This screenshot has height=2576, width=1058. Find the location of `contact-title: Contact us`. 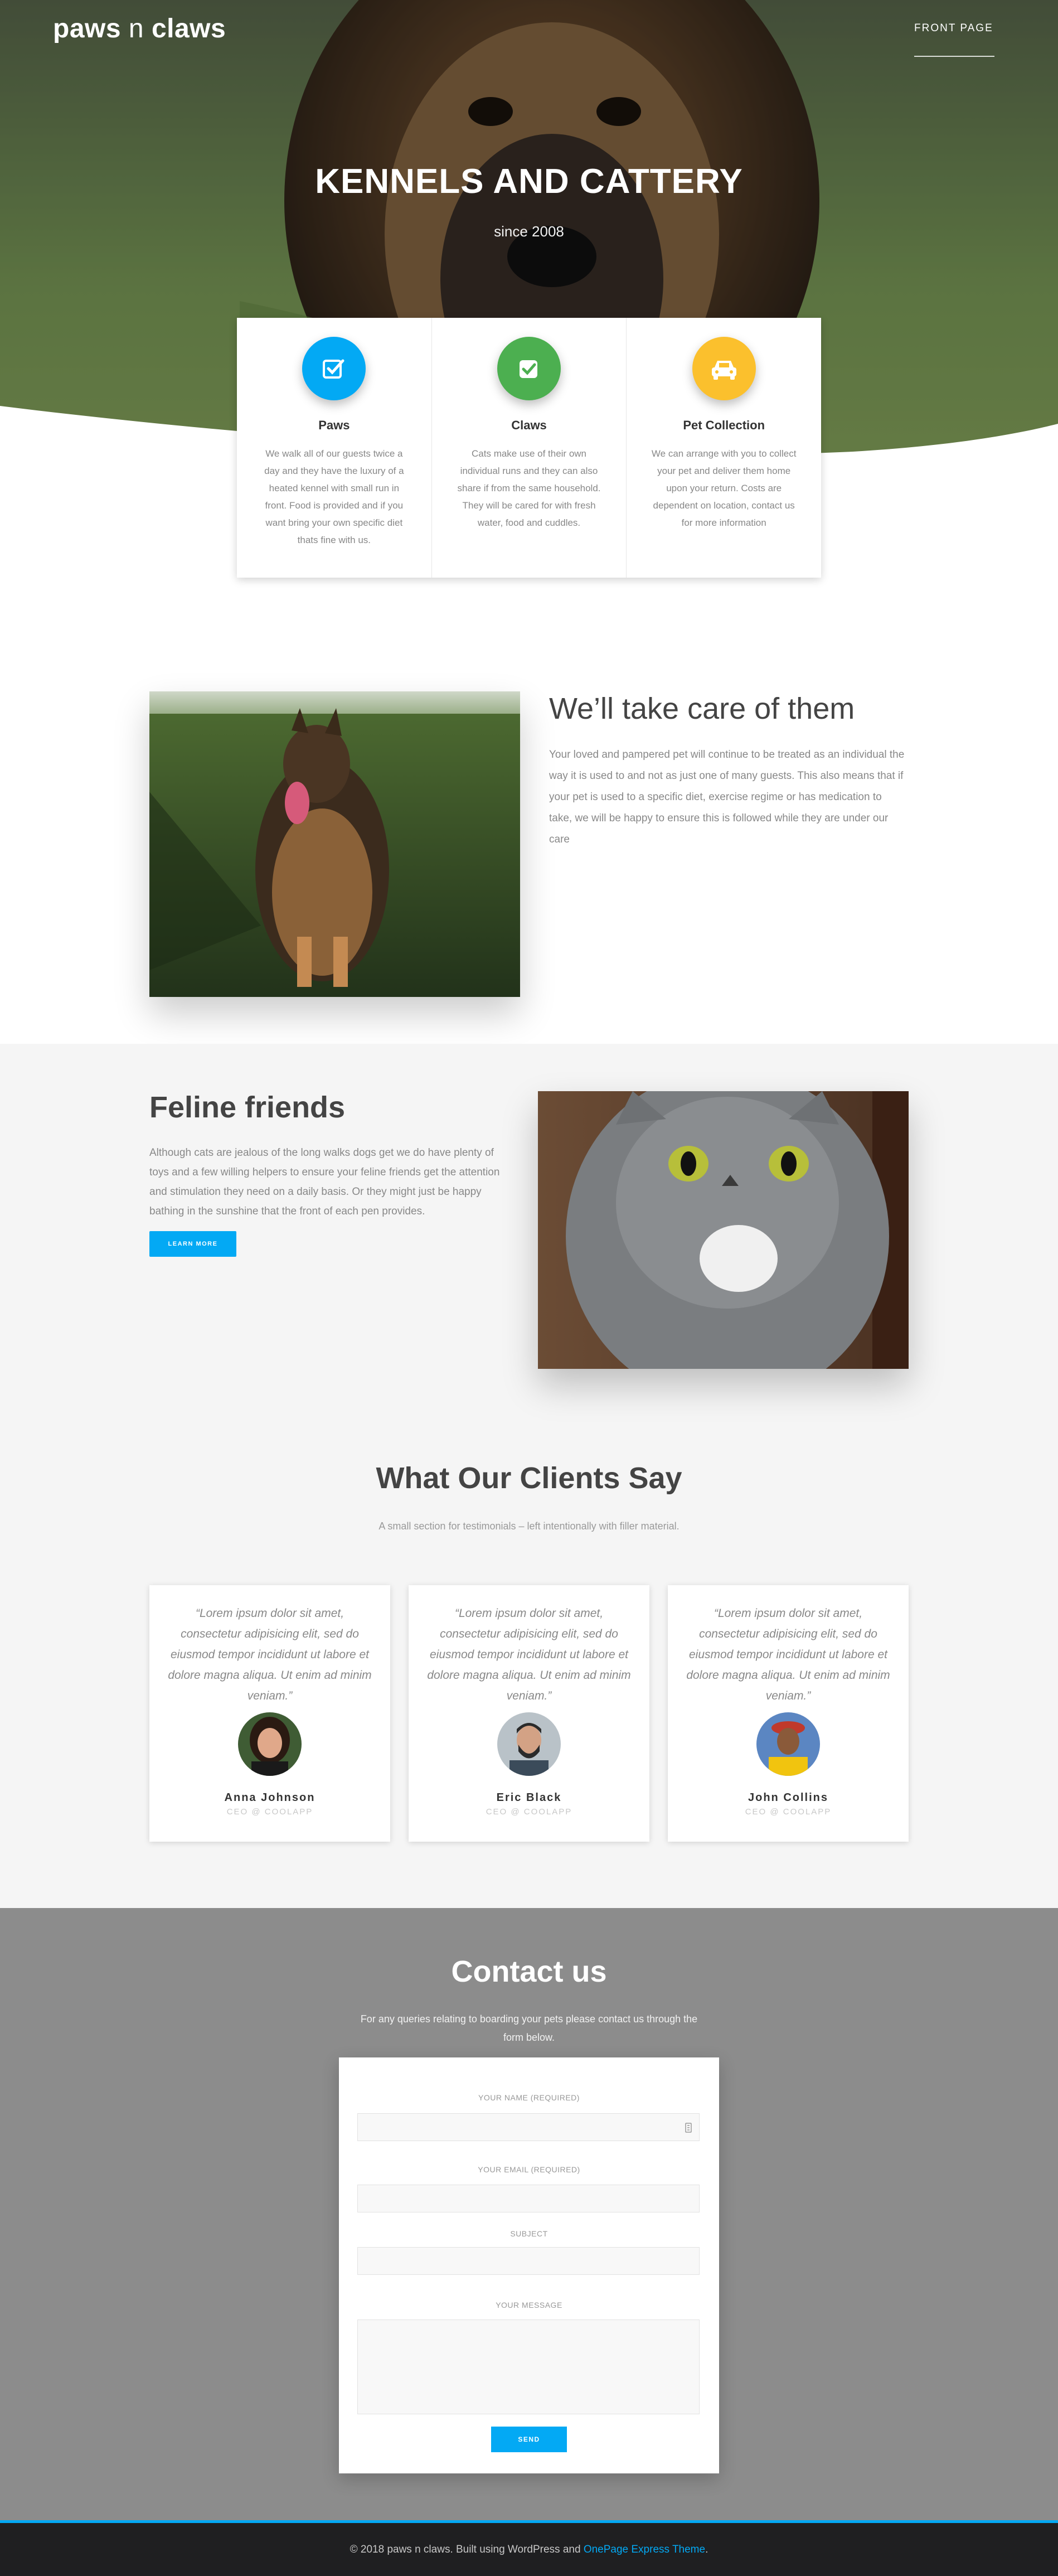

contact-title: Contact us is located at coordinates (529, 1972).